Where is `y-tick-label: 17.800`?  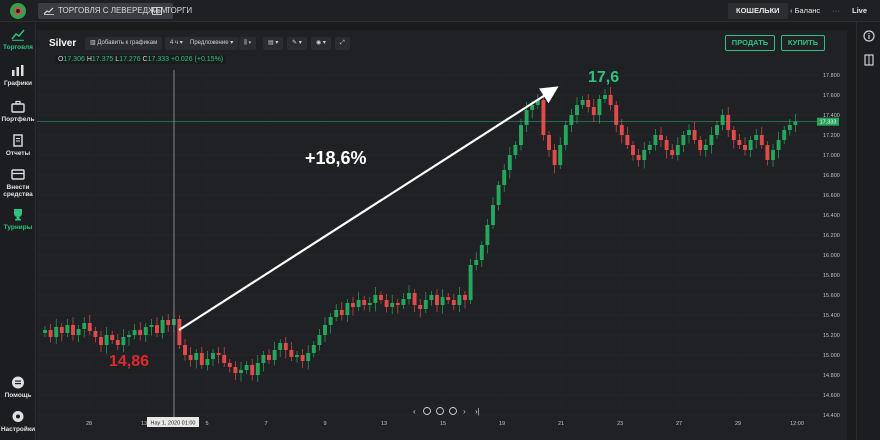 y-tick-label: 17.800 is located at coordinates (831, 76).